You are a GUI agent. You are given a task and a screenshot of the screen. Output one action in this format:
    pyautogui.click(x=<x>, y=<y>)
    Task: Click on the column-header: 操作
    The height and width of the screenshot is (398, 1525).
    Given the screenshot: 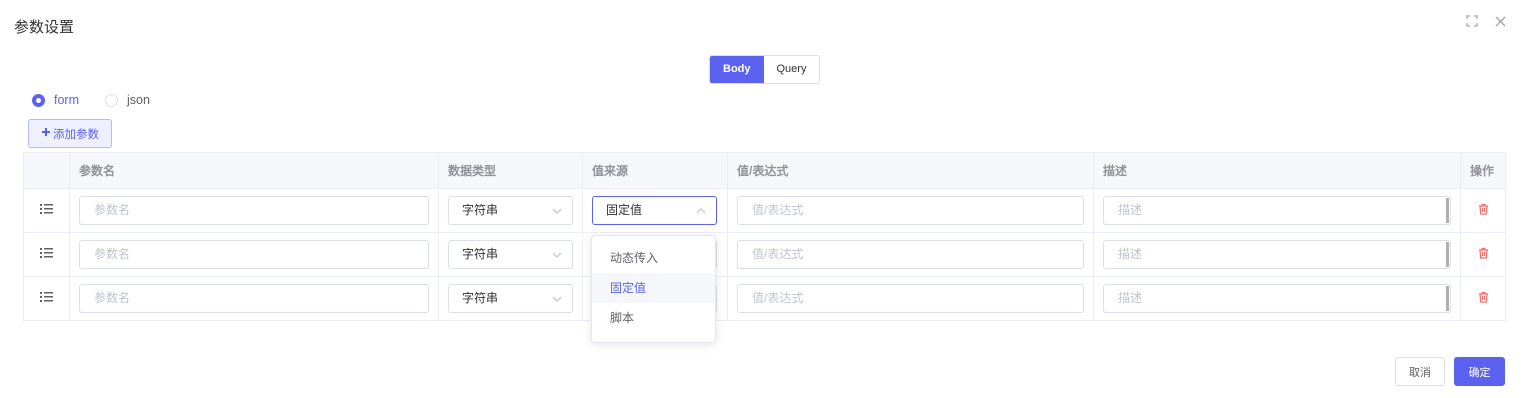 What is the action you would take?
    pyautogui.click(x=1483, y=170)
    